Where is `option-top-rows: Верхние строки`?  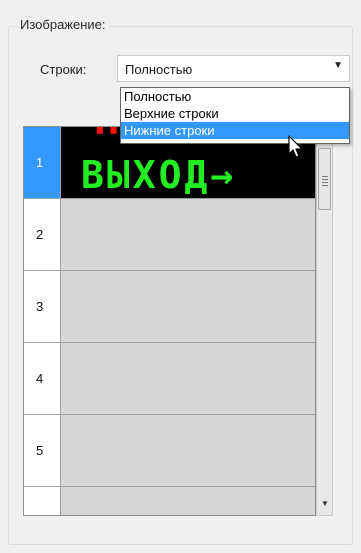
option-top-rows: Верхние строки is located at coordinates (235, 113).